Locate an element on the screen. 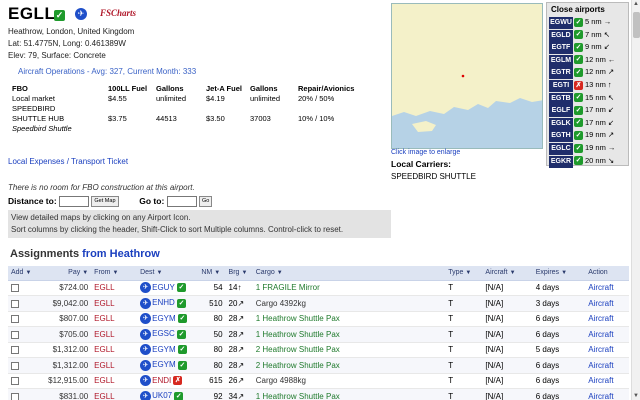  get-map-button: Get Map is located at coordinates (105, 202).